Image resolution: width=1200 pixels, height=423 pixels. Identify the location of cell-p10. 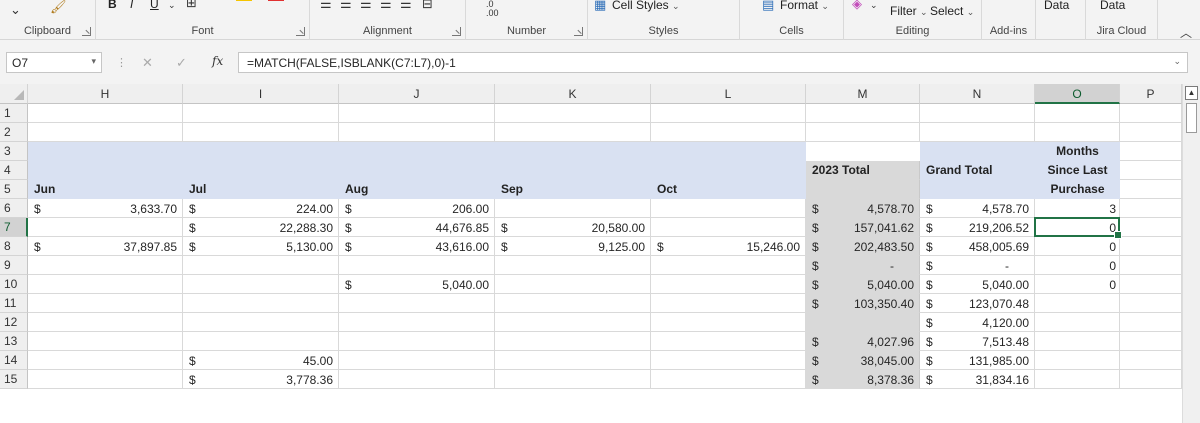
(1151, 284).